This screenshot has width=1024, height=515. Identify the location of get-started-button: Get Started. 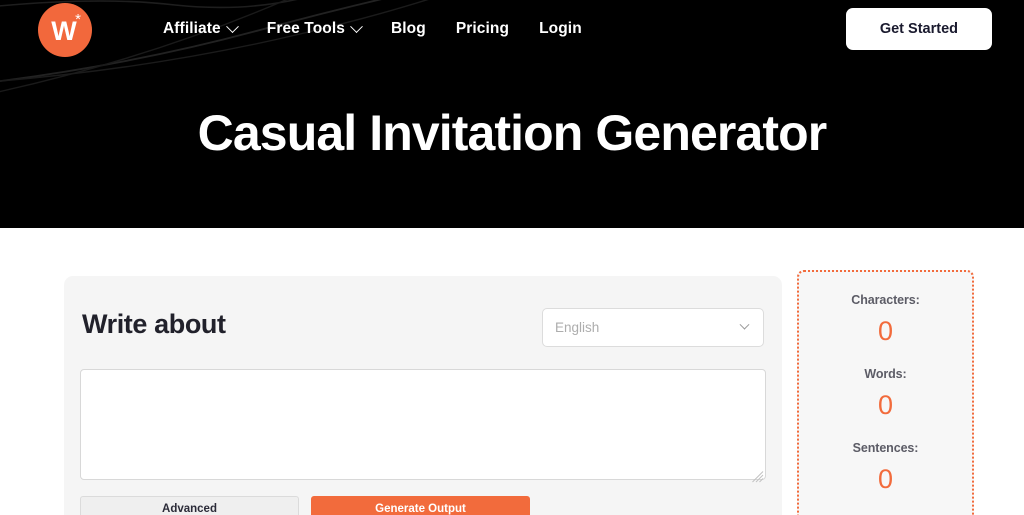
(918, 29).